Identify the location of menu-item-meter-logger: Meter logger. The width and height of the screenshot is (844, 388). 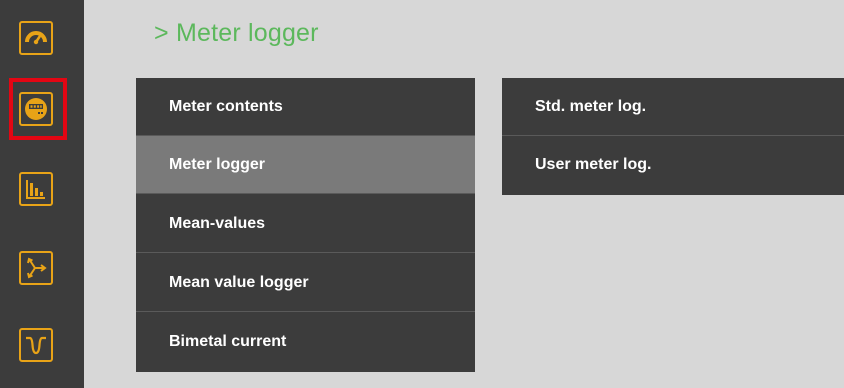
(305, 165).